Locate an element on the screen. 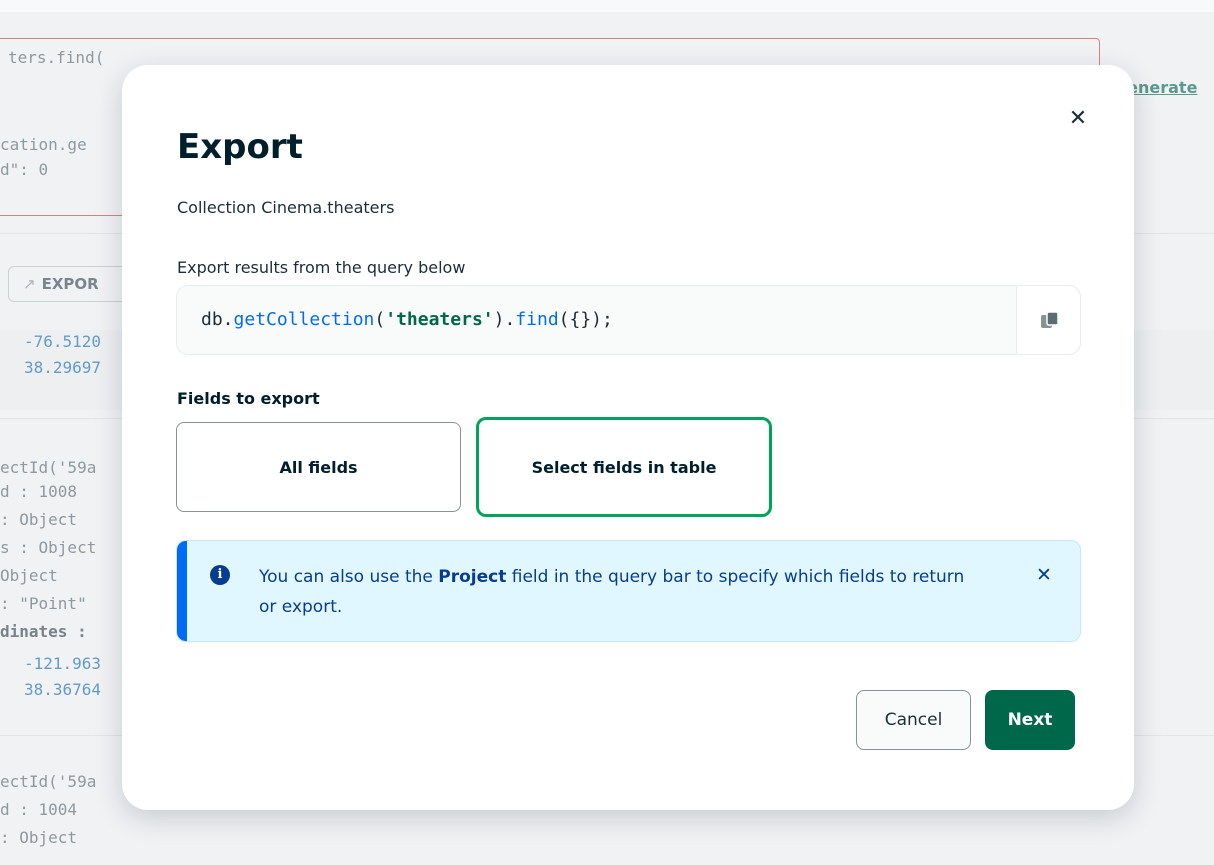 The width and height of the screenshot is (1214, 865). dismiss-callout-icon: ✕ is located at coordinates (1044, 575).